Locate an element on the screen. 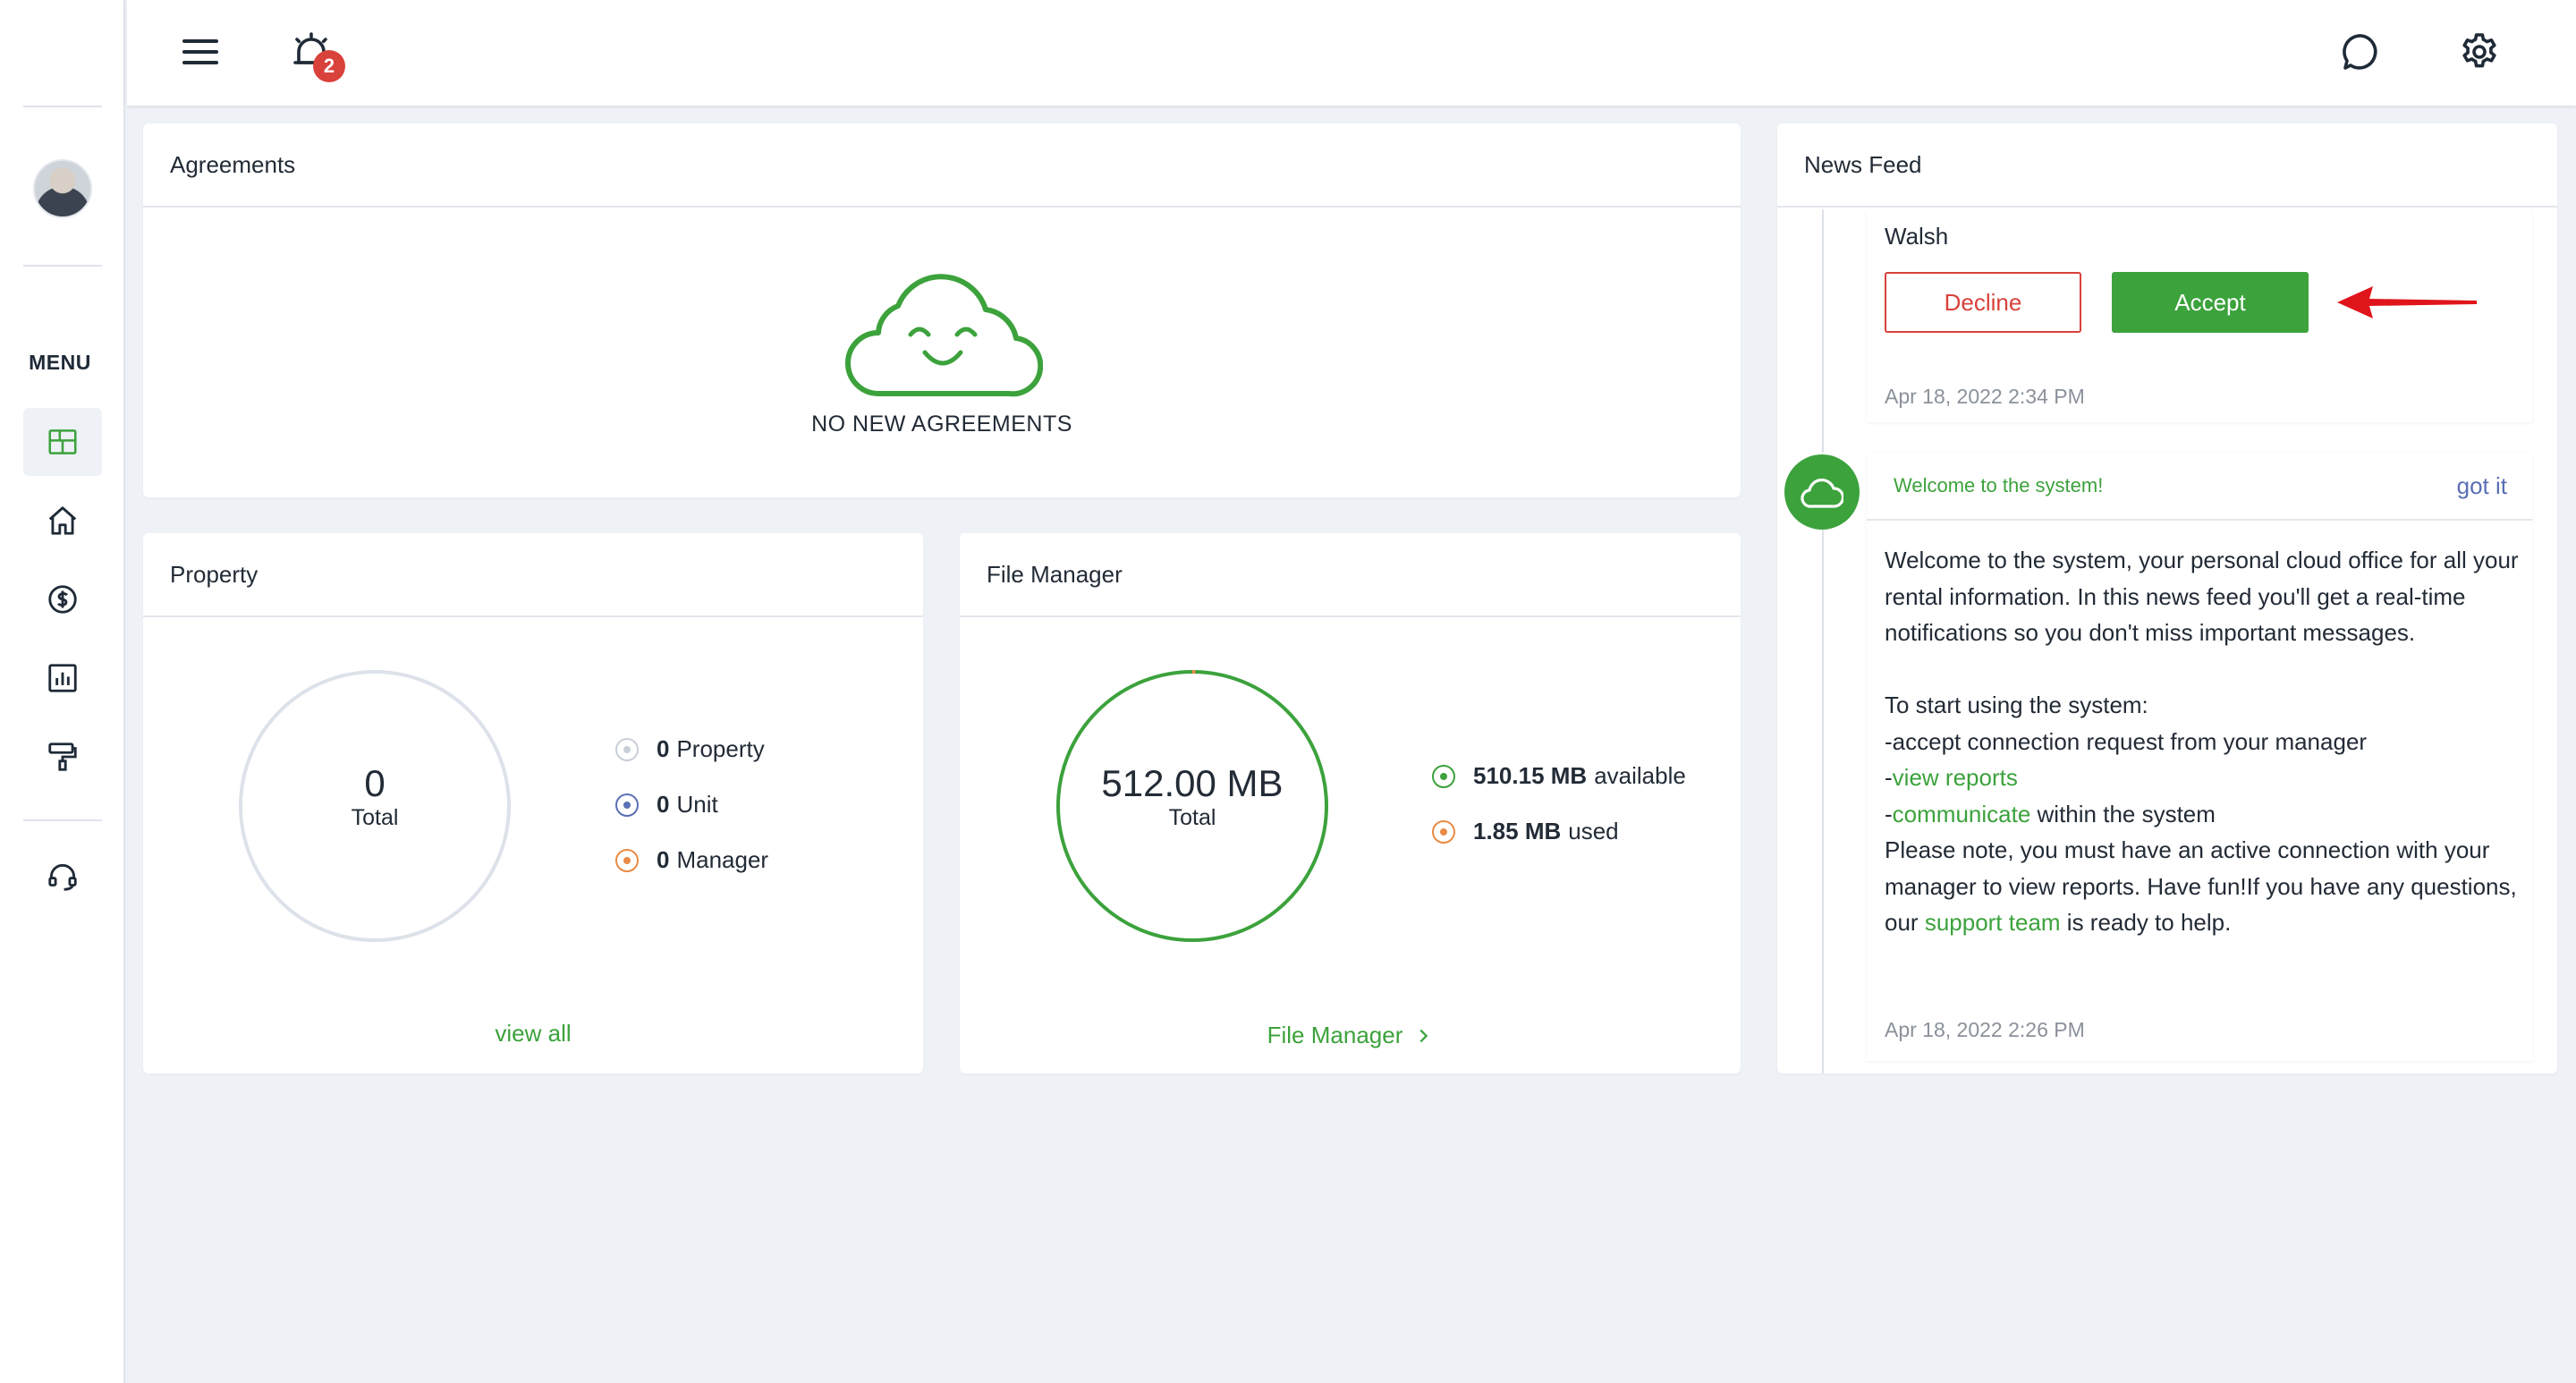 The width and height of the screenshot is (2576, 1383). sidebar: MENU is located at coordinates (62, 691).